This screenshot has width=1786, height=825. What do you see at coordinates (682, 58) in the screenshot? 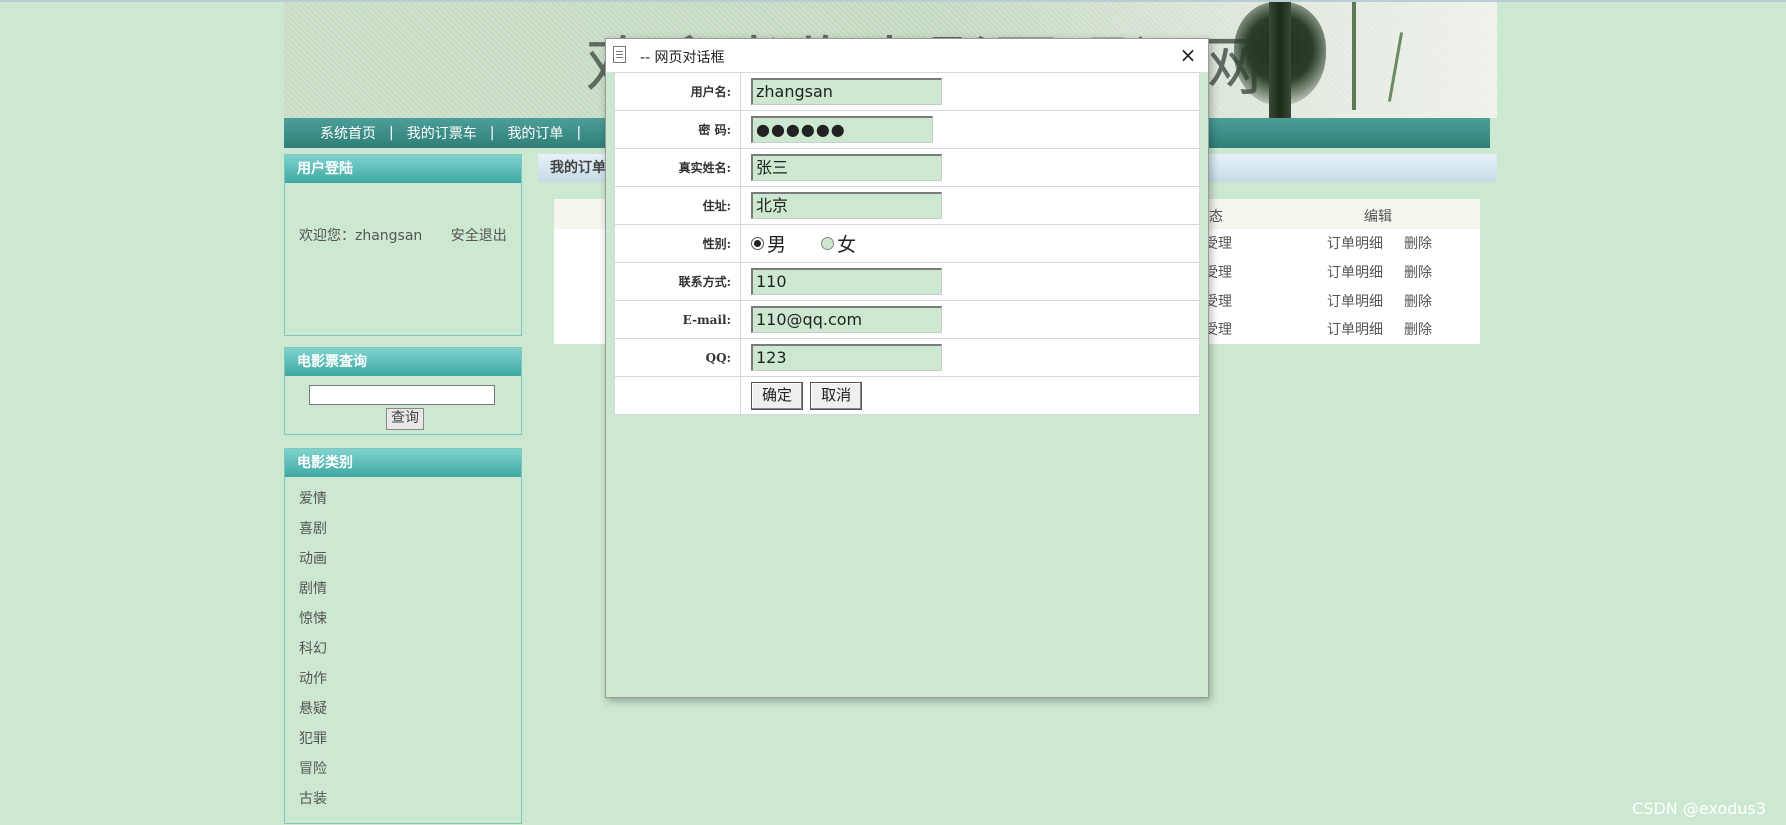
I see `dialog-title: -- 网页对话框` at bounding box center [682, 58].